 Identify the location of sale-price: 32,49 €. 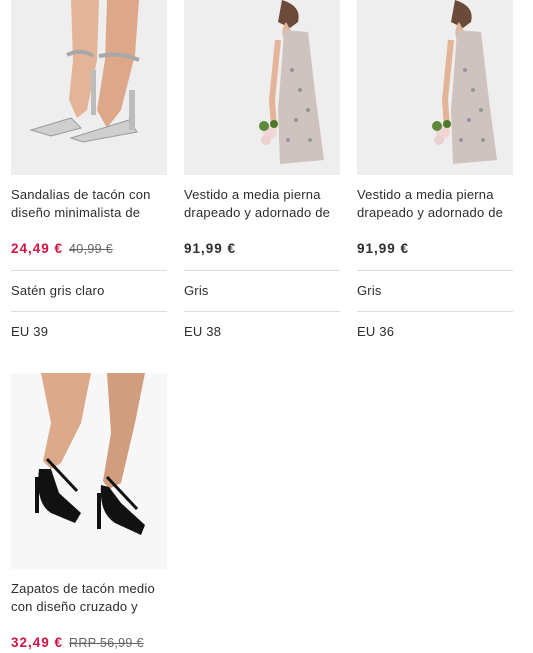
(37, 642).